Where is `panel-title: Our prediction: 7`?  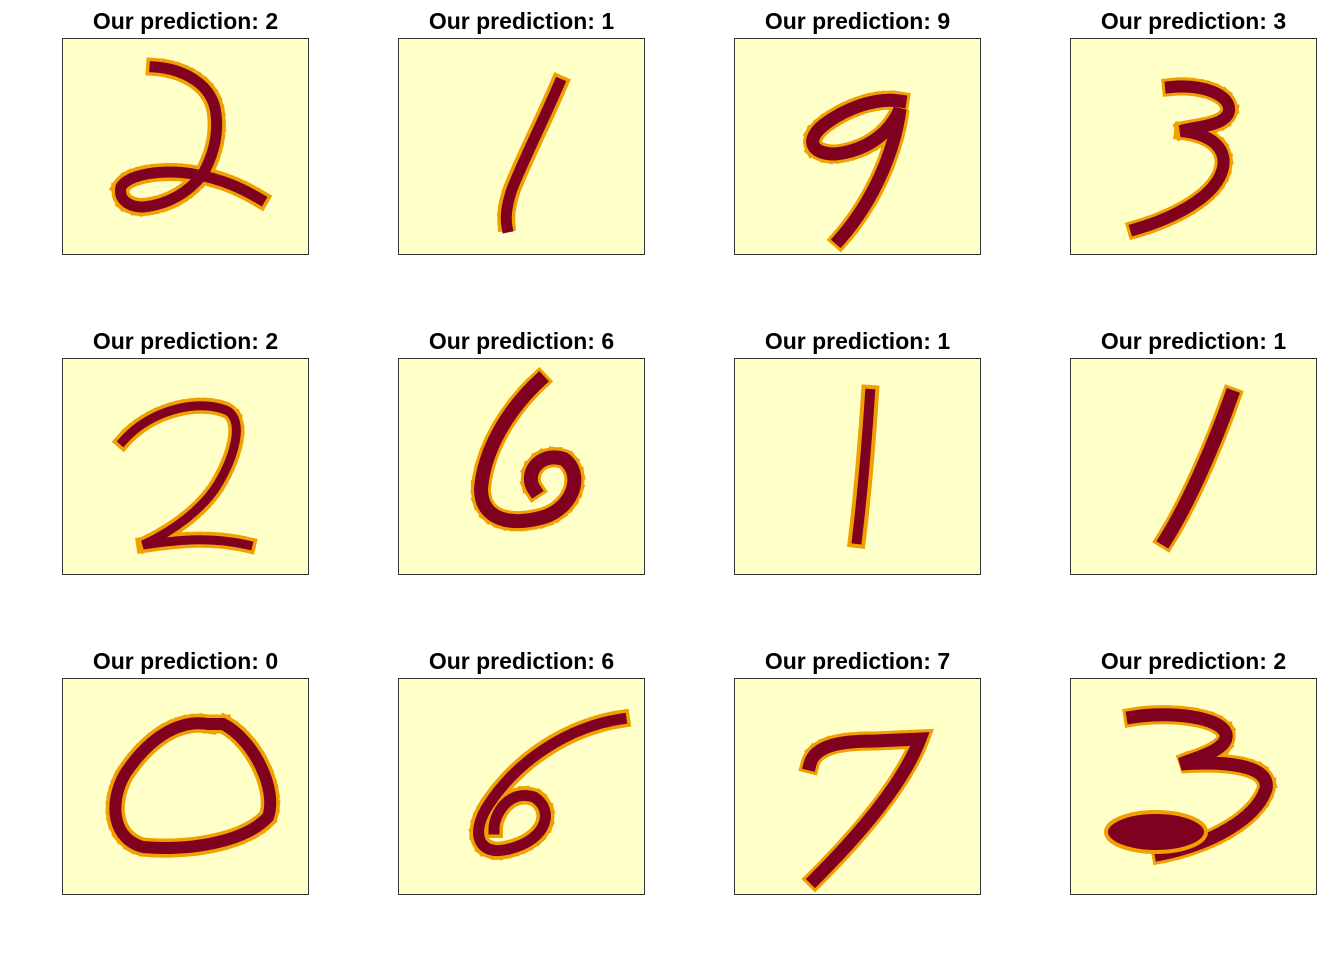
panel-title: Our prediction: 7 is located at coordinates (857, 661).